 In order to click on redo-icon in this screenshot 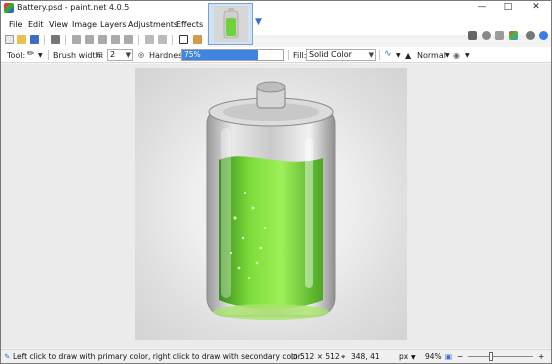, I will do `click(162, 39)`.